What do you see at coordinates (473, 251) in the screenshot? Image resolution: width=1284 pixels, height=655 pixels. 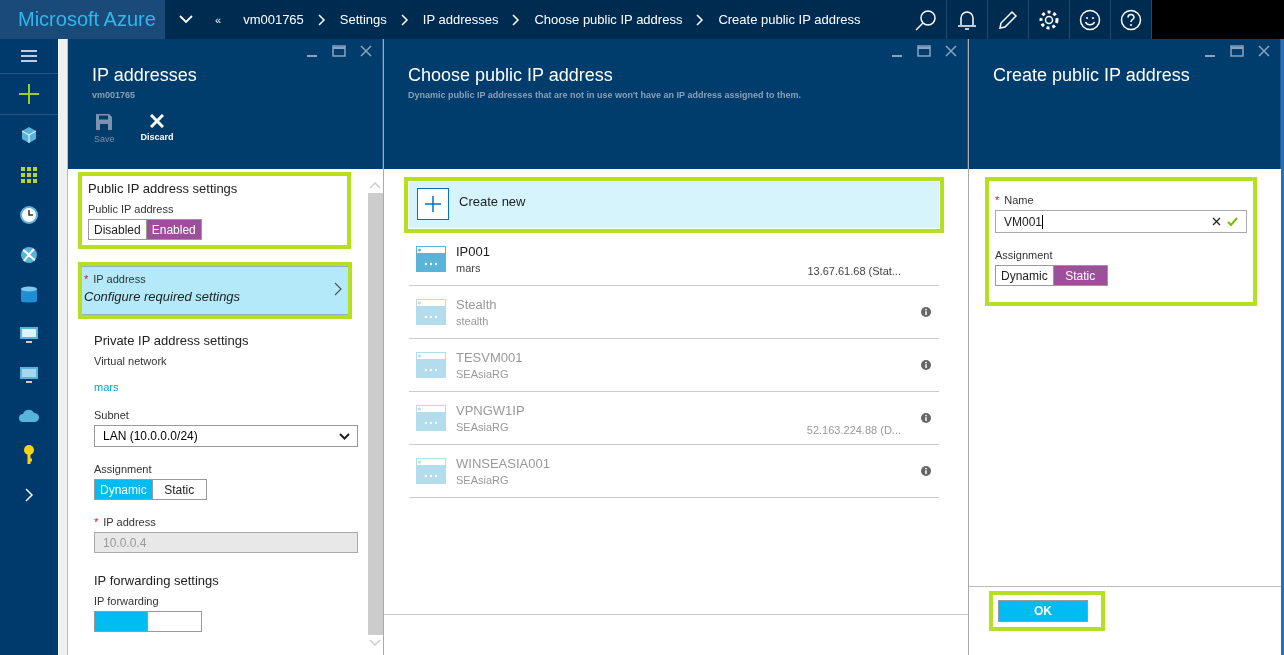 I see `item-name: IP001` at bounding box center [473, 251].